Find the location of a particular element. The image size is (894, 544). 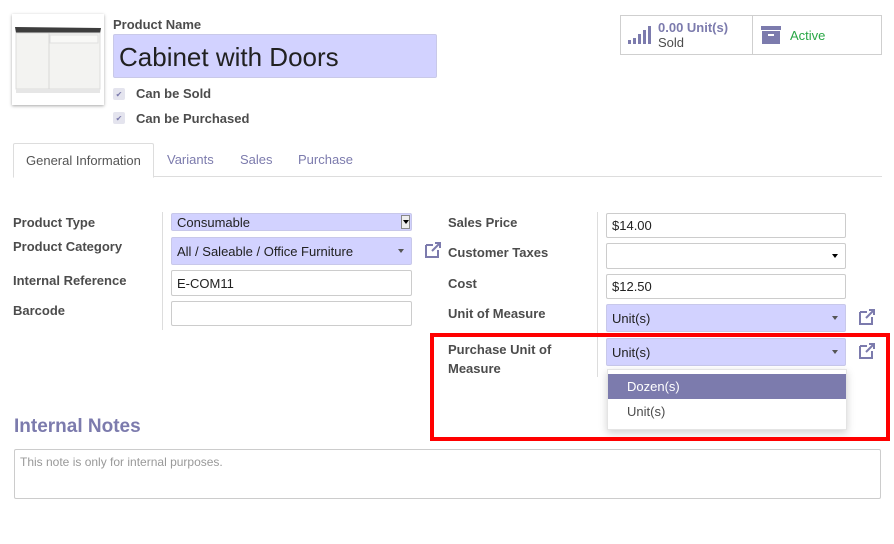

column-separator is located at coordinates (162, 271).